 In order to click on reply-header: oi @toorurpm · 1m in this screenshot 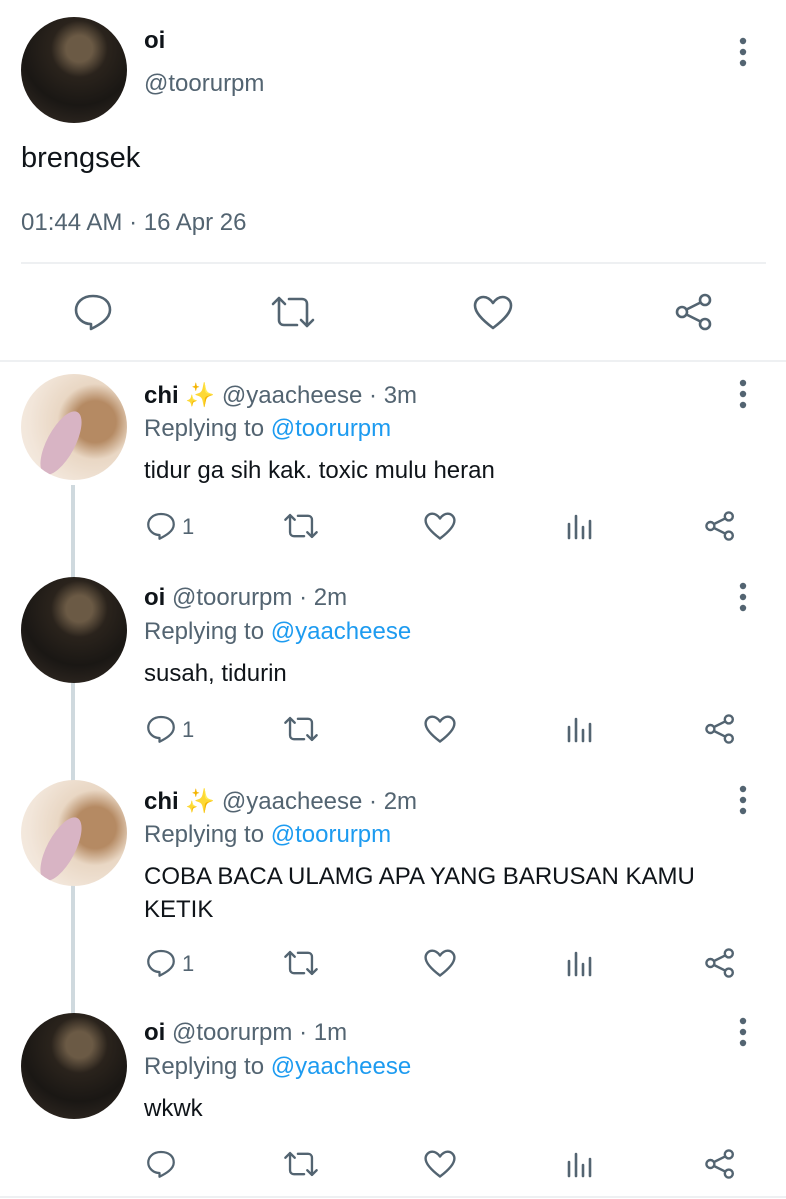, I will do `click(245, 1033)`.